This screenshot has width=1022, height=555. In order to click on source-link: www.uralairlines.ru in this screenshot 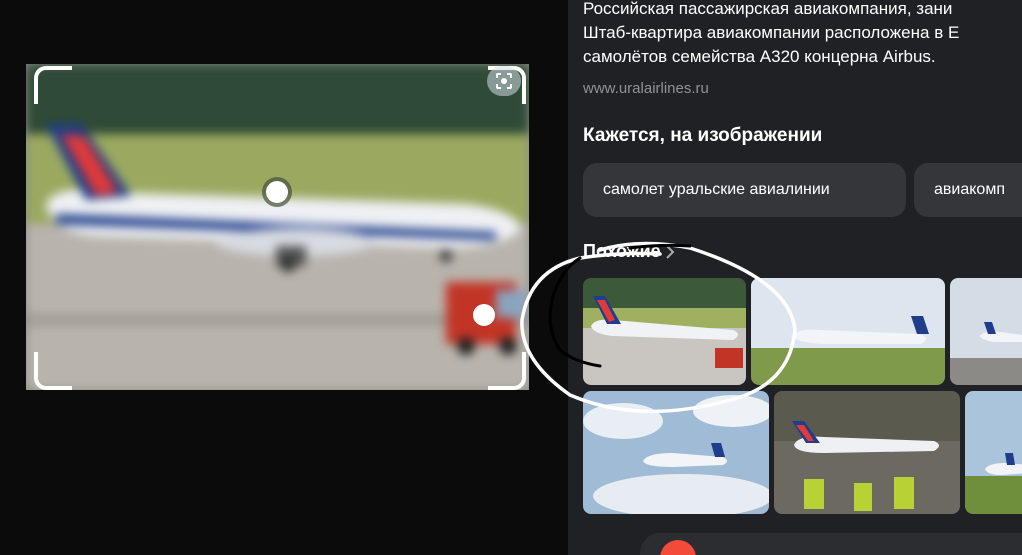, I will do `click(646, 88)`.